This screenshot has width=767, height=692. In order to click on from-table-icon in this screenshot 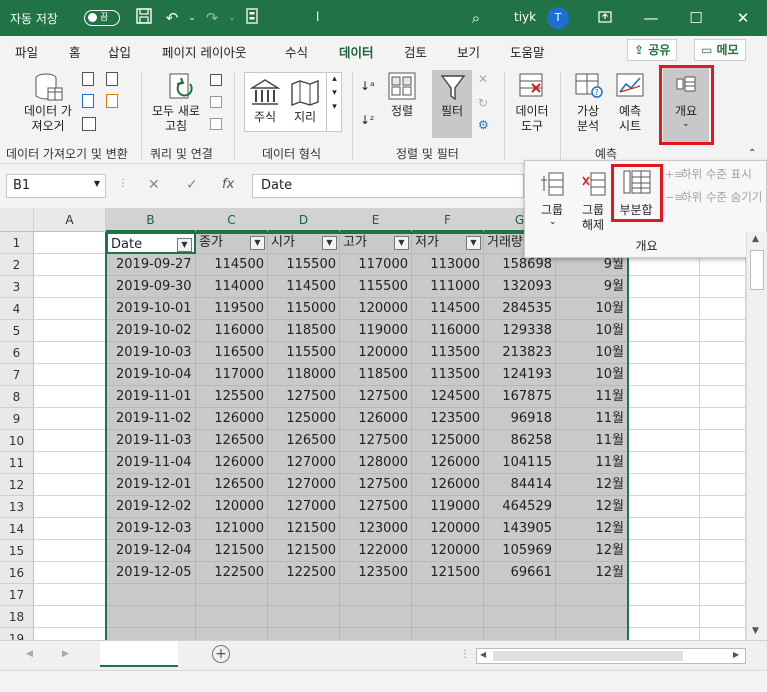, I will do `click(89, 124)`.